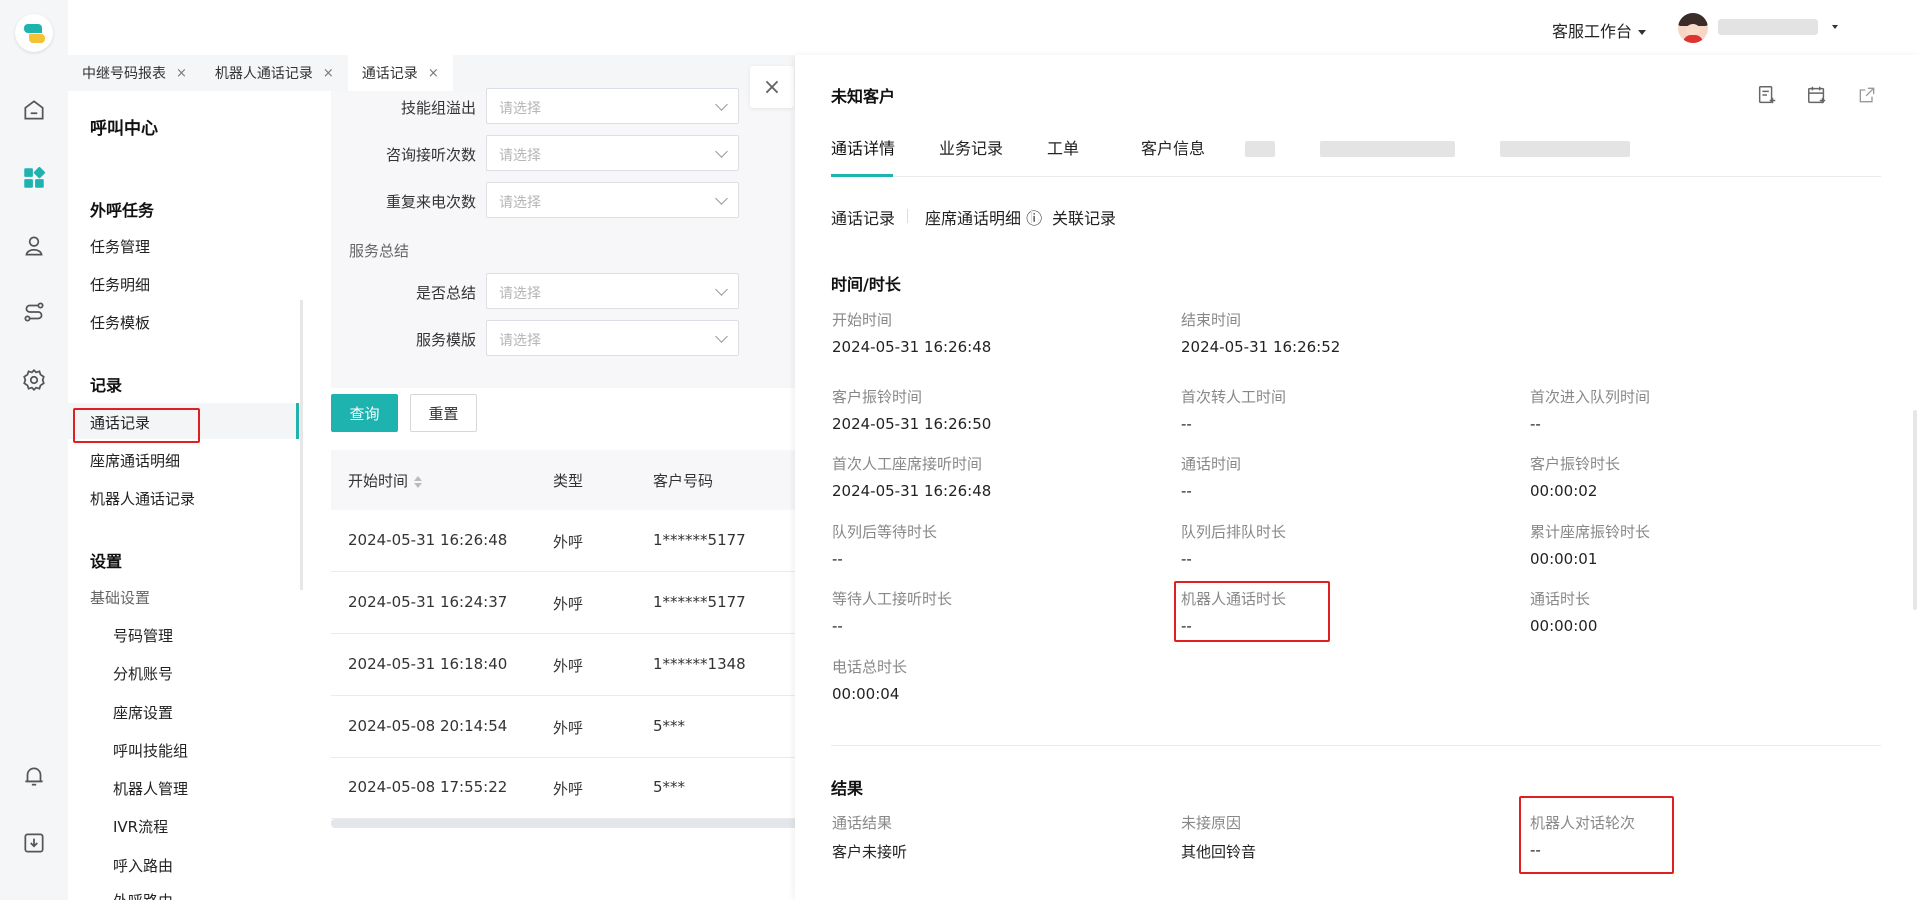 Image resolution: width=1920 pixels, height=900 pixels. What do you see at coordinates (983, 217) in the screenshot?
I see `subtab-seat-detail: 座席通话明细 ⓘ` at bounding box center [983, 217].